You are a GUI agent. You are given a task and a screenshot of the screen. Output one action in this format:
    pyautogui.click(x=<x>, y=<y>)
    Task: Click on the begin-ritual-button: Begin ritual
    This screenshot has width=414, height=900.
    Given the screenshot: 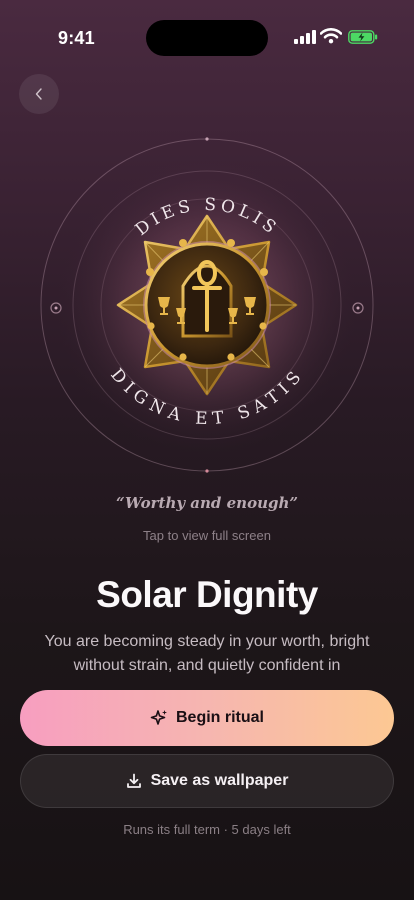 What is the action you would take?
    pyautogui.click(x=207, y=718)
    